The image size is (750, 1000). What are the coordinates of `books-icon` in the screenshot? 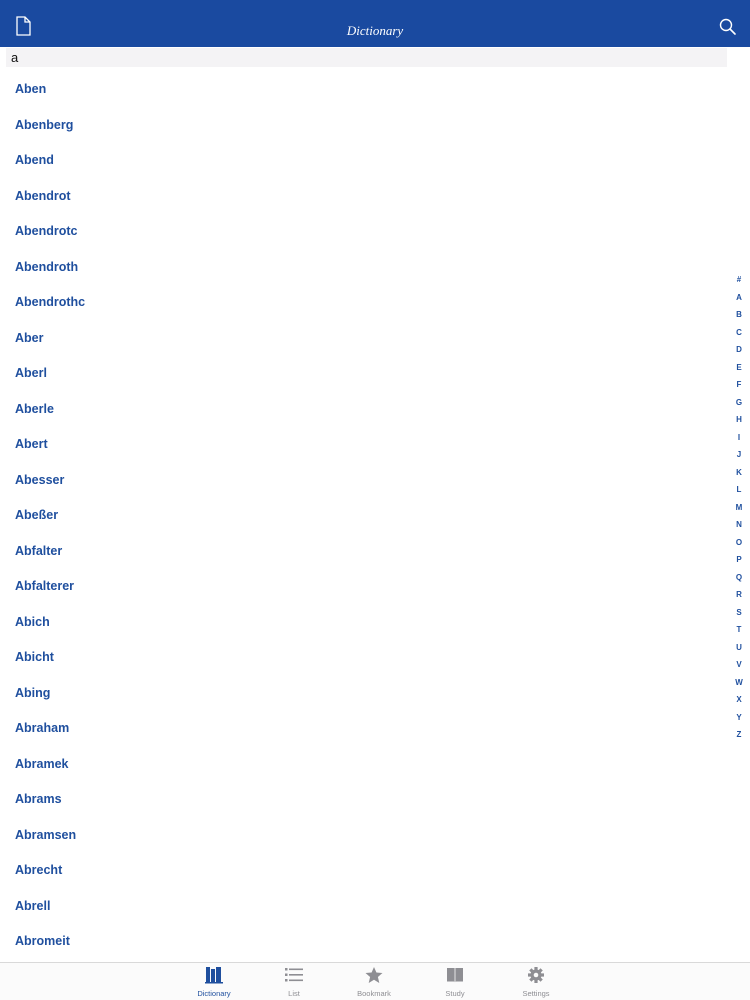 It's located at (214, 975).